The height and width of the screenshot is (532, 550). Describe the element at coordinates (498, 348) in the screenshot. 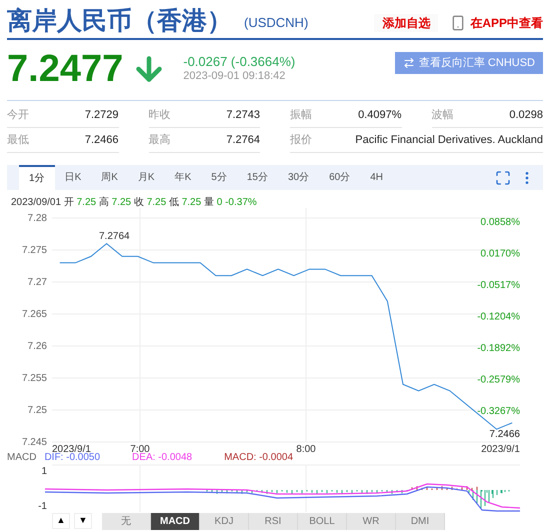

I see `axis-label: -0.1892%` at that location.